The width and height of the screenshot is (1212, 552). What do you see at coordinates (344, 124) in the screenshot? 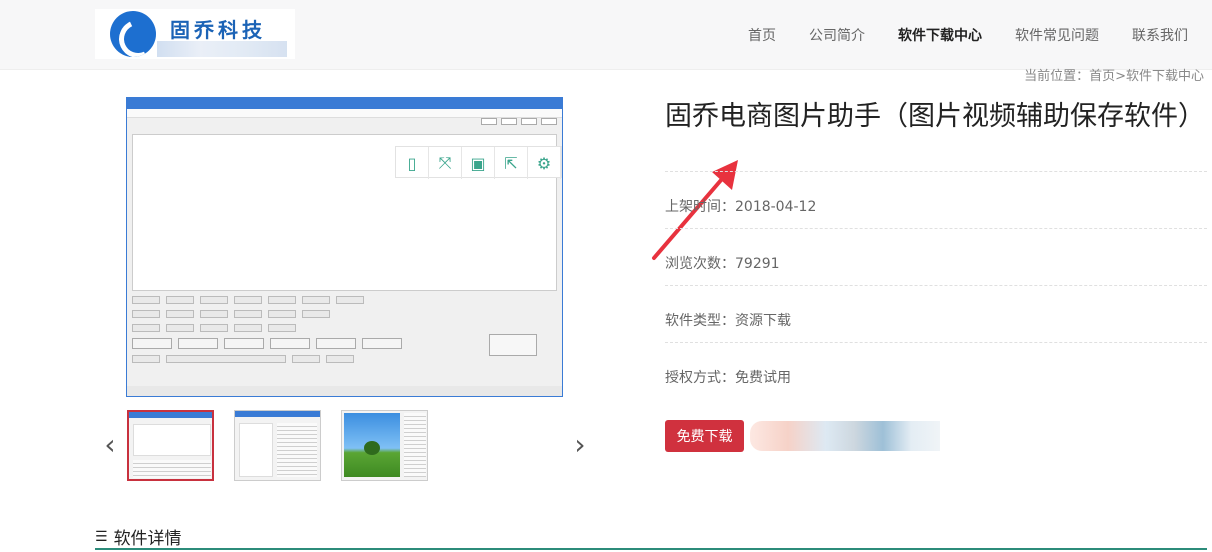
I see `screenshot-urlbar` at bounding box center [344, 124].